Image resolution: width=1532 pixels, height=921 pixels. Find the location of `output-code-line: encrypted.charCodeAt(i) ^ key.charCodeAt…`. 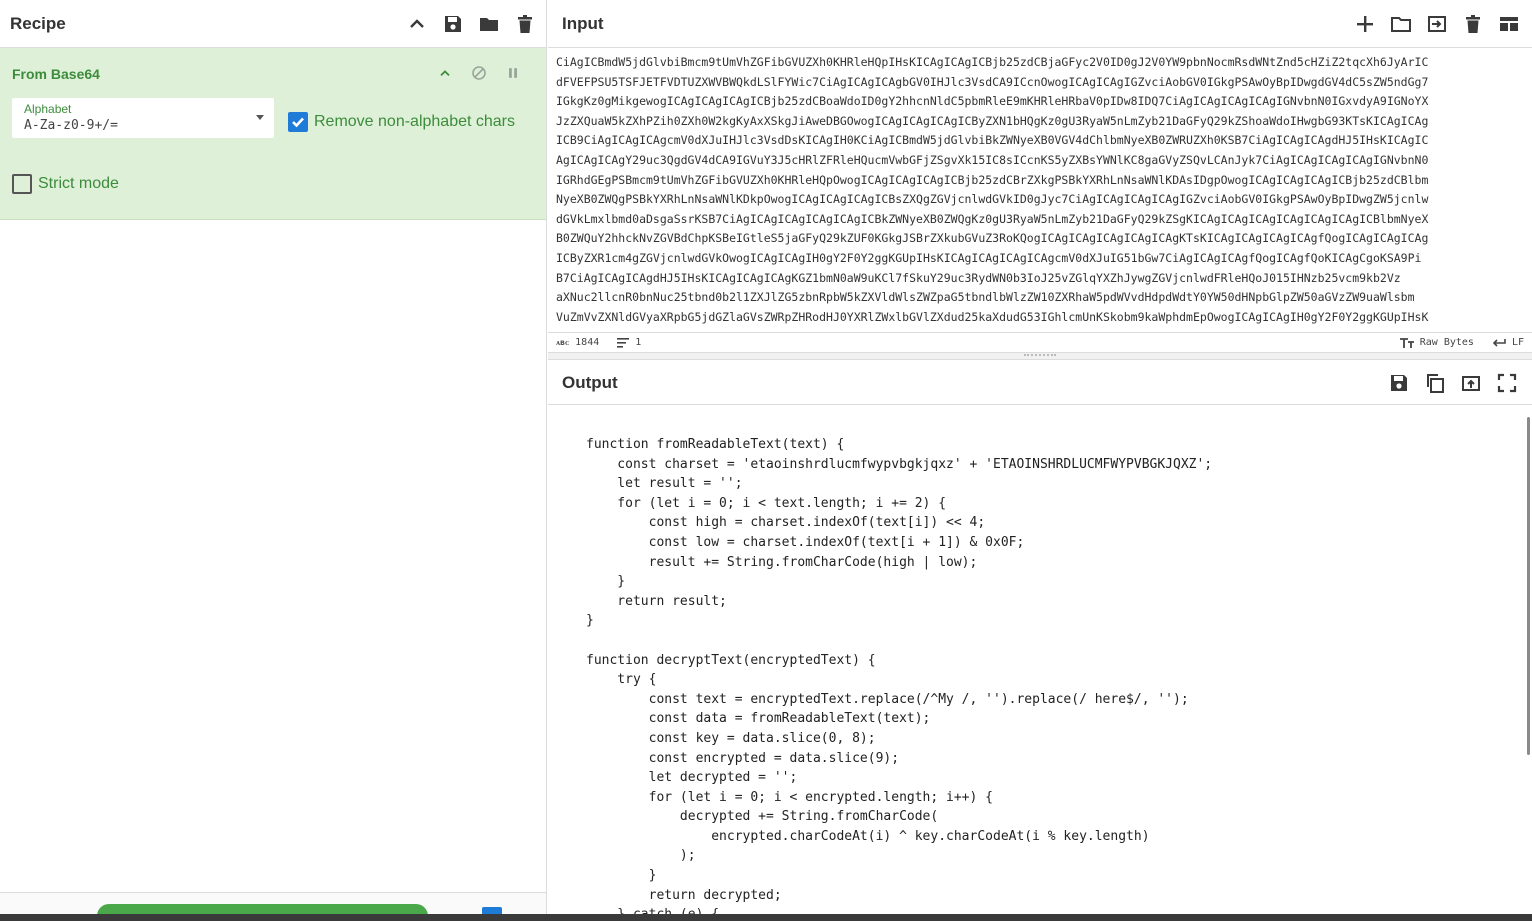

output-code-line: encrypted.charCodeAt(i) ^ key.charCodeAt… is located at coordinates (868, 836).